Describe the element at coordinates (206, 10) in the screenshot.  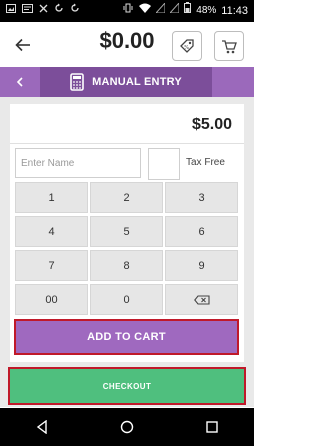
I see `battery-percent: 48%` at that location.